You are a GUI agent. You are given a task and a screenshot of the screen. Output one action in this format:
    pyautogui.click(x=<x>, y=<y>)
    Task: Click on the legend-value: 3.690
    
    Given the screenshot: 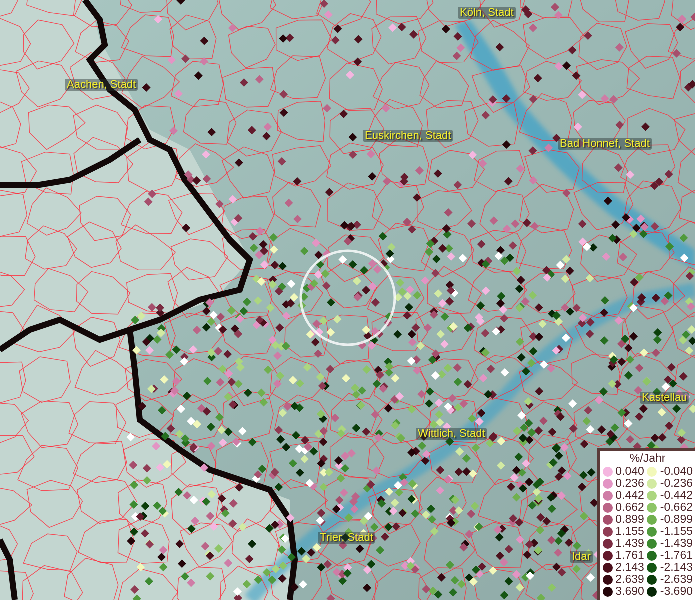 What is the action you would take?
    pyautogui.click(x=630, y=592)
    